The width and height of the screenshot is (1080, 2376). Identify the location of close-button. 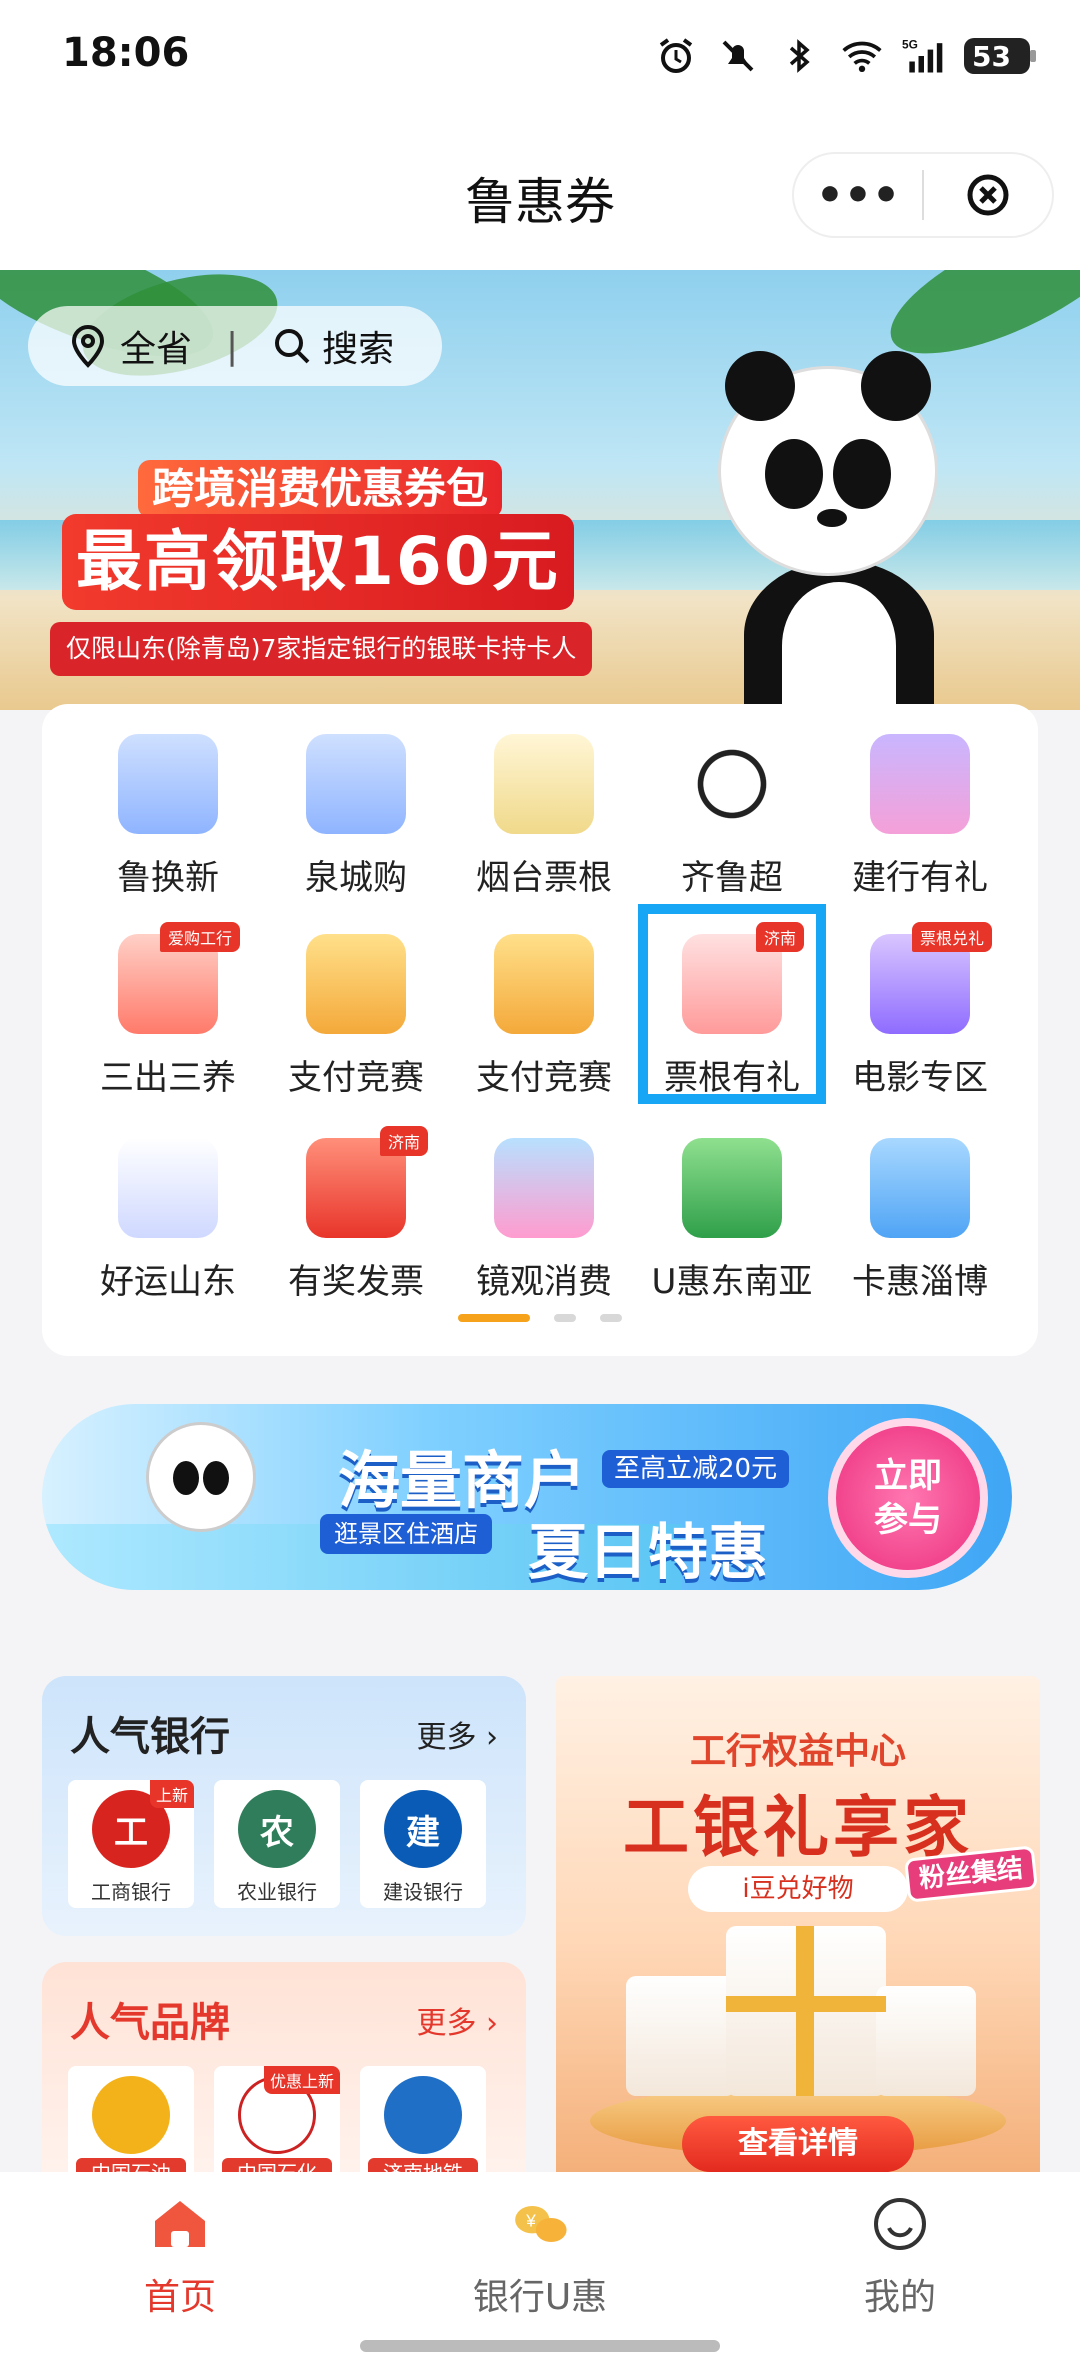
(988, 195).